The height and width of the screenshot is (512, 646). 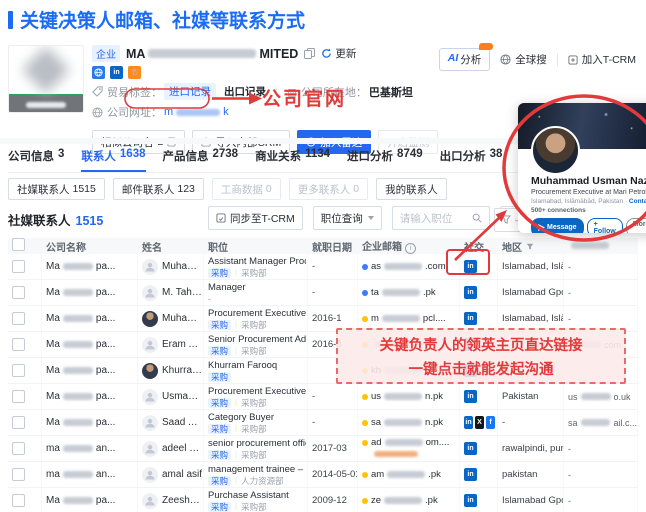 I want to click on import-record-tag: 进口记录, so click(x=190, y=91).